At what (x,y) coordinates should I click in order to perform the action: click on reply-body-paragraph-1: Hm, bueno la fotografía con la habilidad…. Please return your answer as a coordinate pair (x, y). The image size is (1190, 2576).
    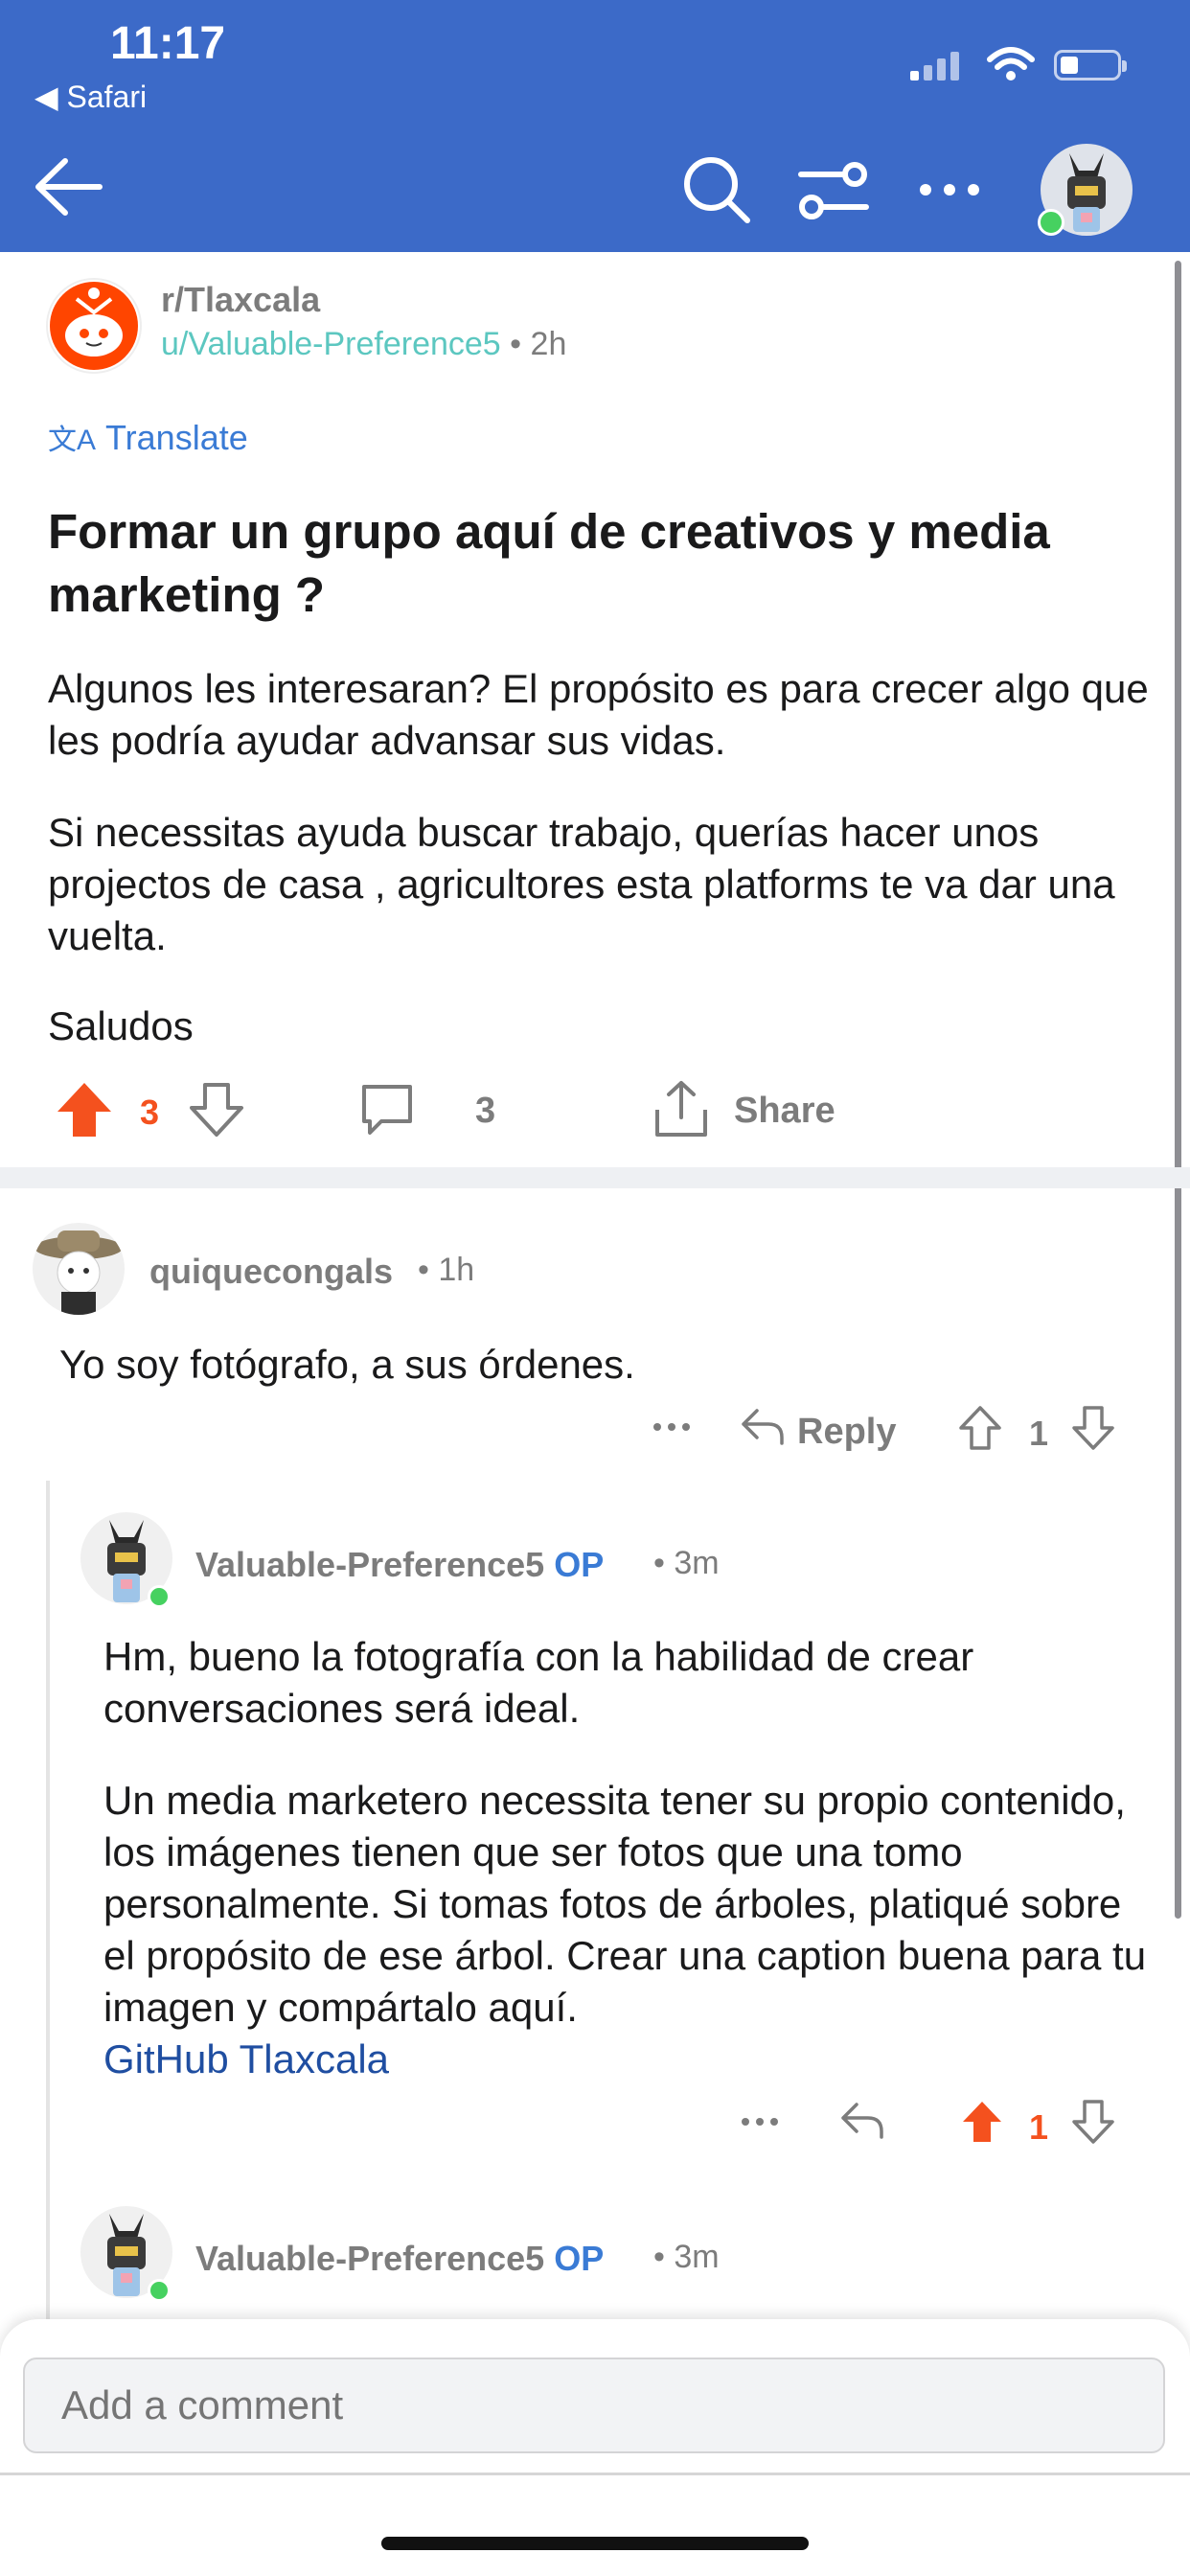
    Looking at the image, I should click on (539, 1682).